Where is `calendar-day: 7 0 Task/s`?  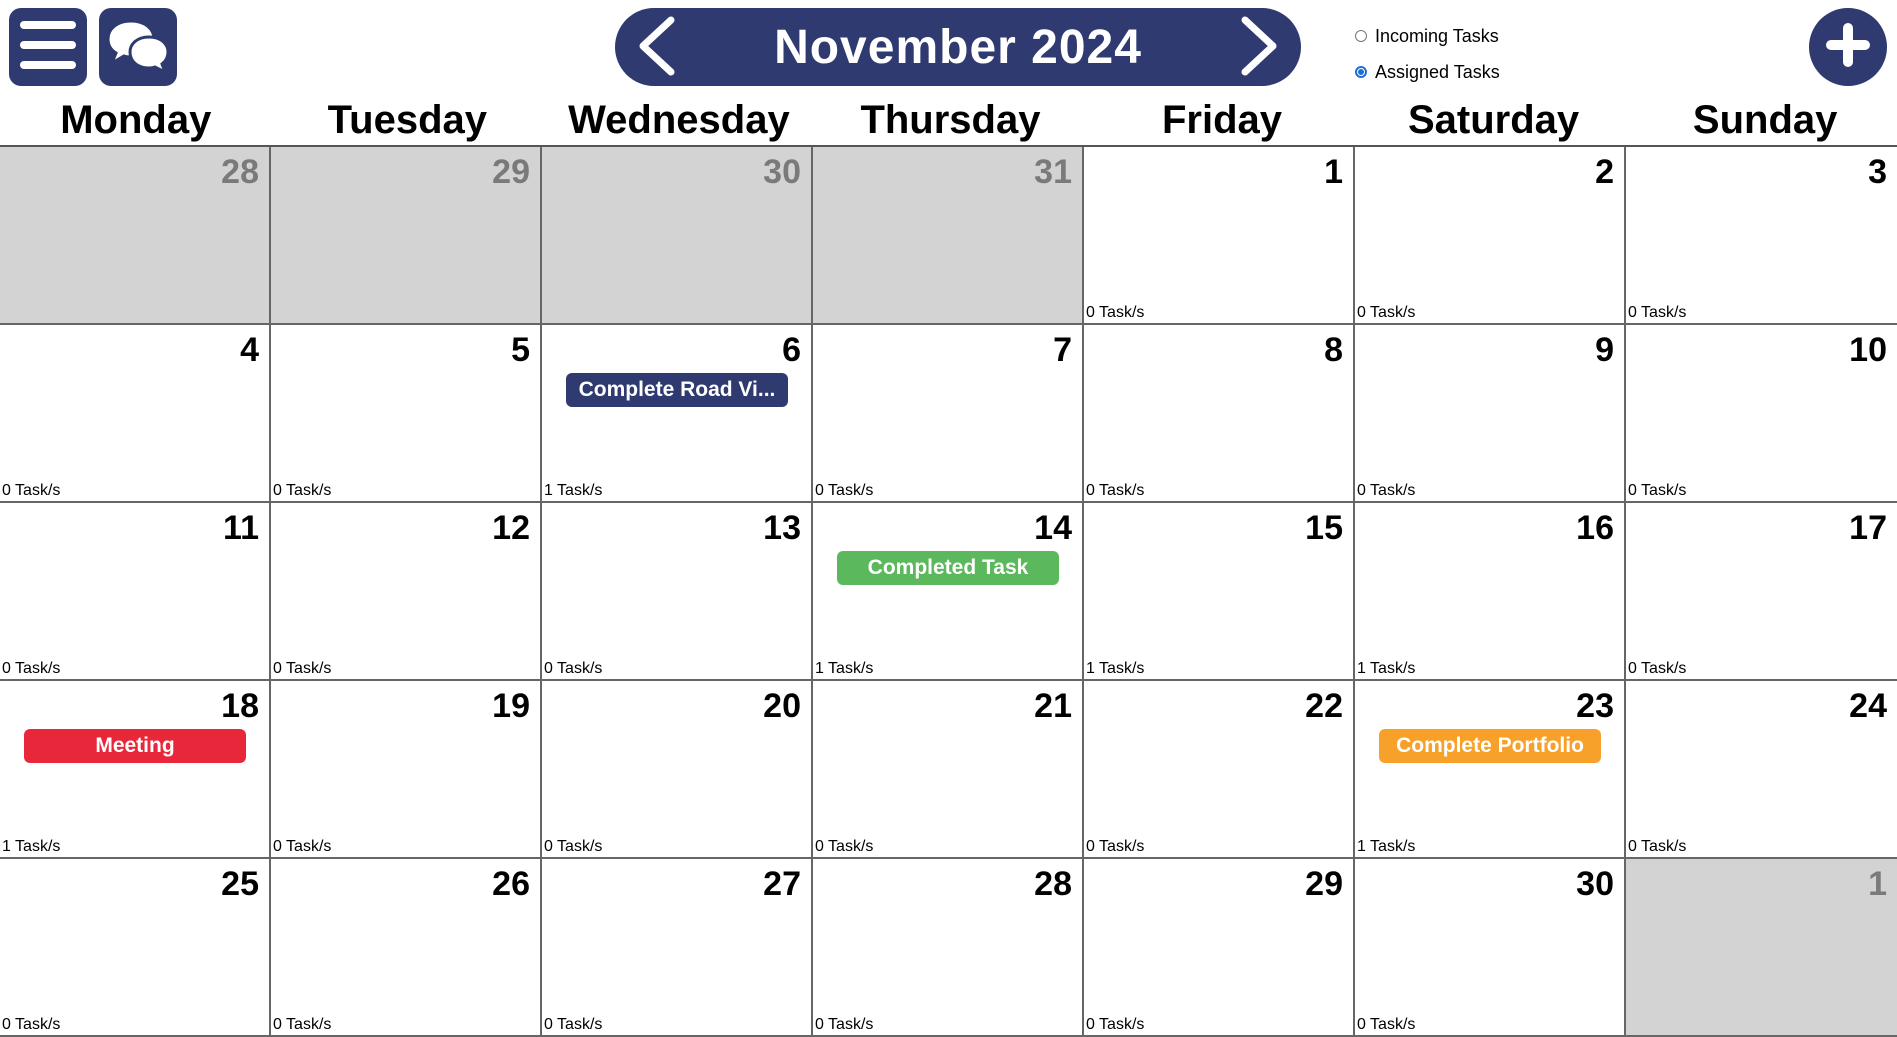 calendar-day: 7 0 Task/s is located at coordinates (948, 414).